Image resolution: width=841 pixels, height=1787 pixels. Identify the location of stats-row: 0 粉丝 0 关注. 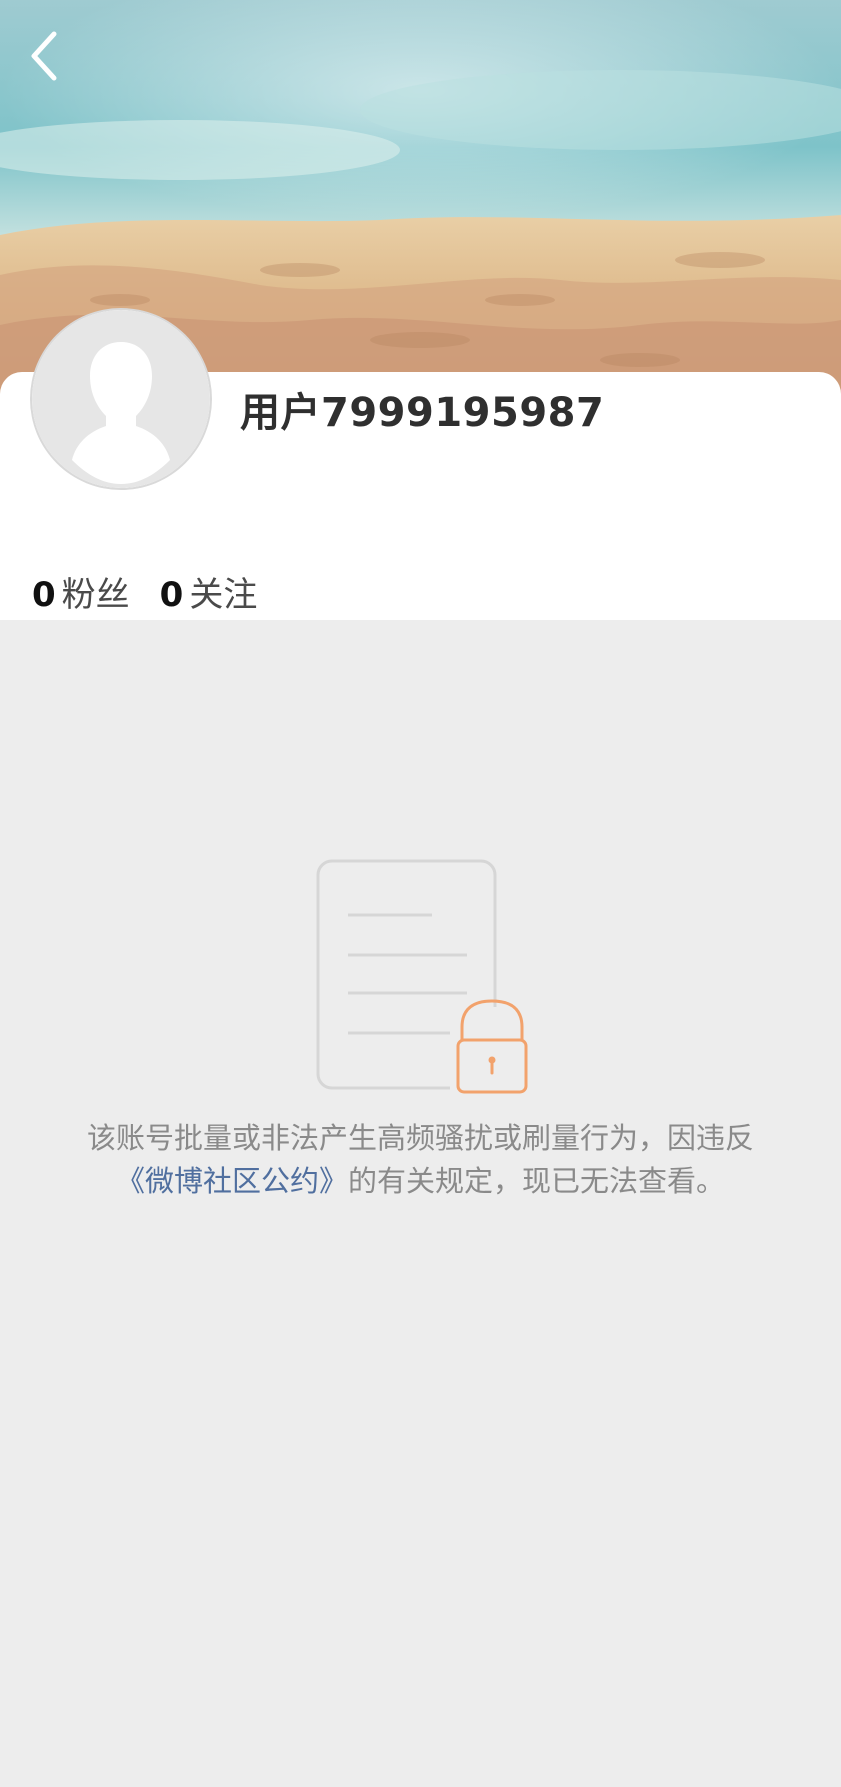
(152, 592).